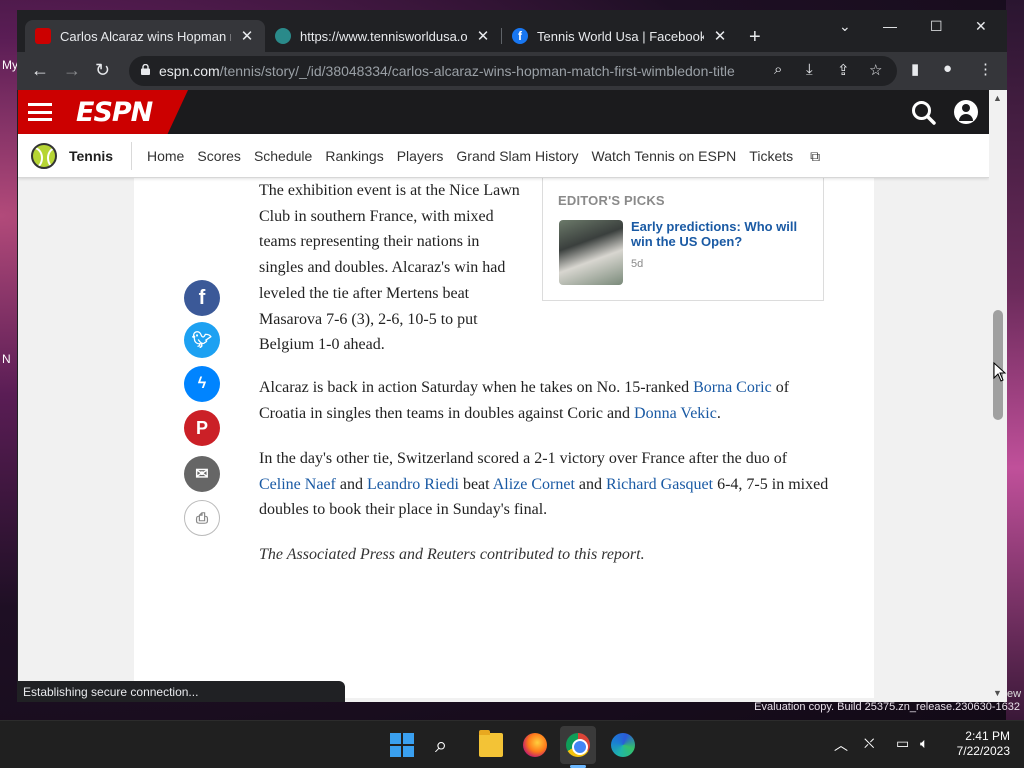  What do you see at coordinates (131, 156) in the screenshot?
I see `subnav-divider` at bounding box center [131, 156].